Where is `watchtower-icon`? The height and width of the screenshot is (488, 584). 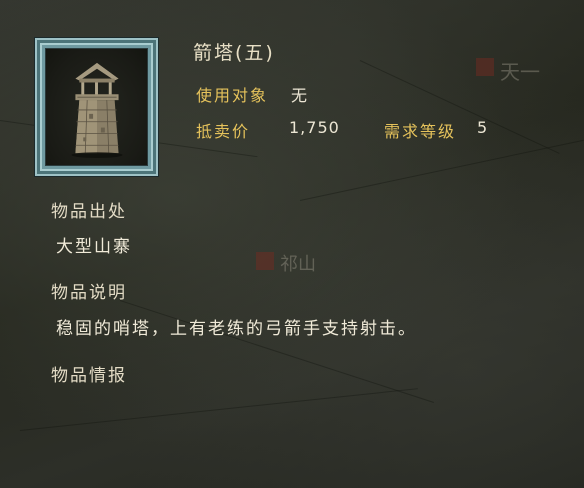 watchtower-icon is located at coordinates (97, 110).